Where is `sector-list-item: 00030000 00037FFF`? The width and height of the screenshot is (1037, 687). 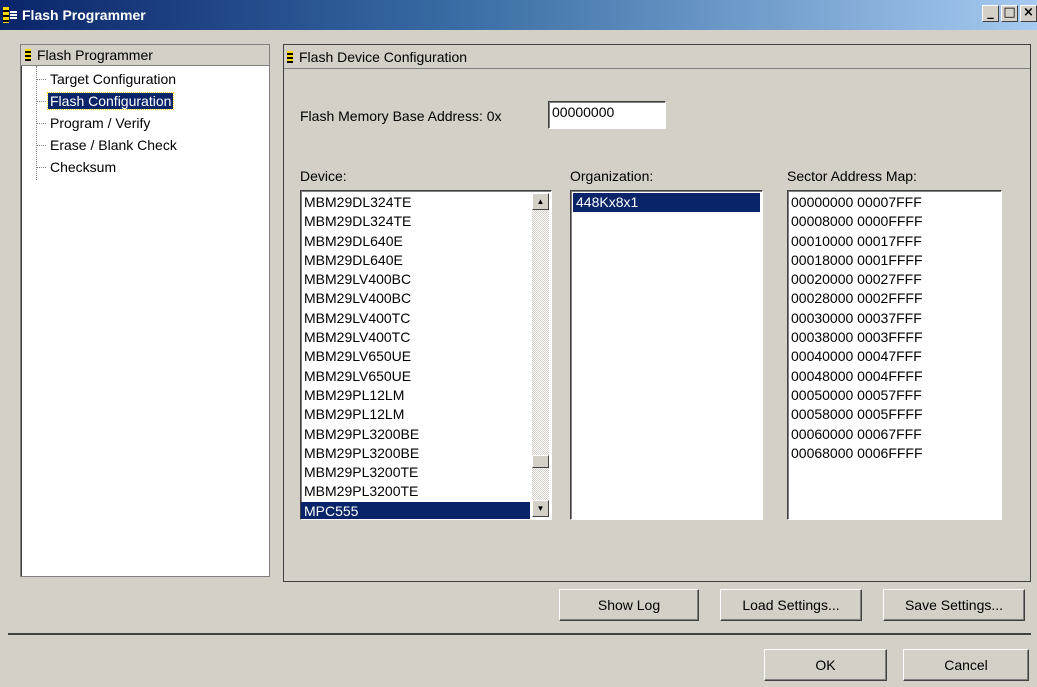 sector-list-item: 00030000 00037FFF is located at coordinates (894, 318).